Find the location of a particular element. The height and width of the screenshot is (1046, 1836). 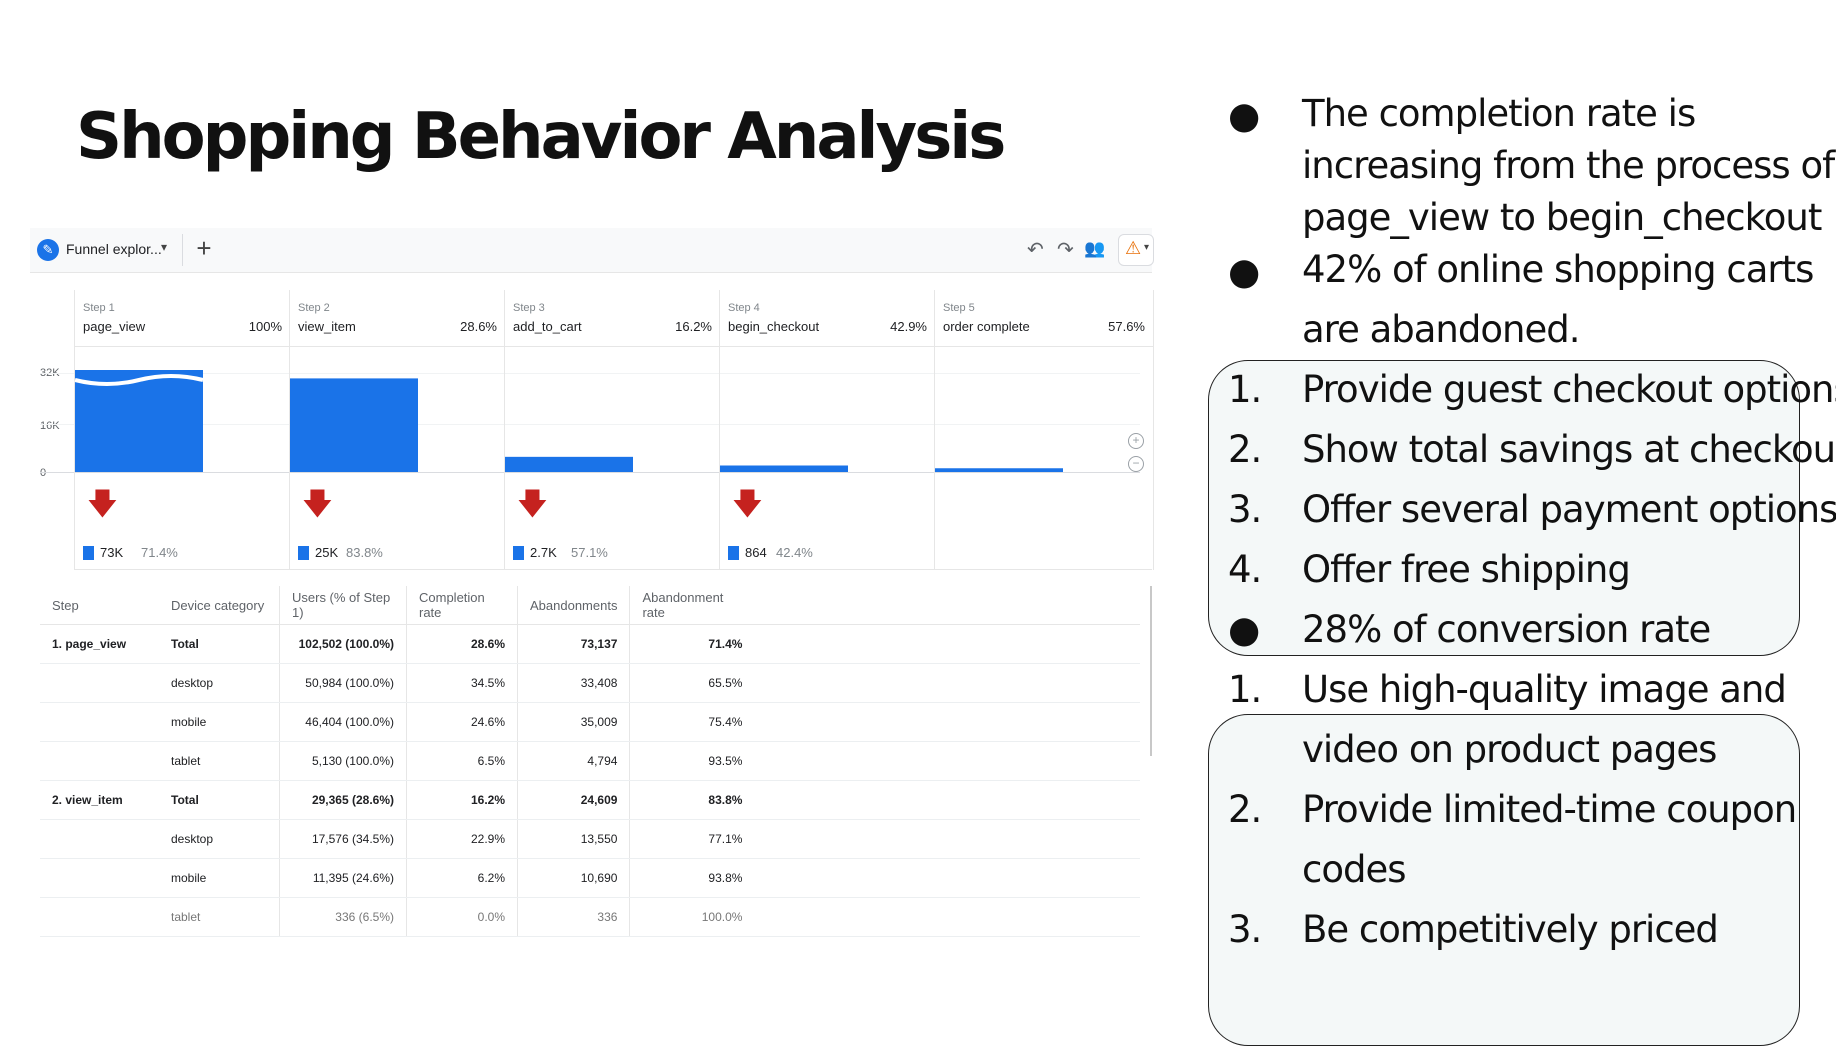

users-cell: 46,404 (100.0%) is located at coordinates (343, 722).